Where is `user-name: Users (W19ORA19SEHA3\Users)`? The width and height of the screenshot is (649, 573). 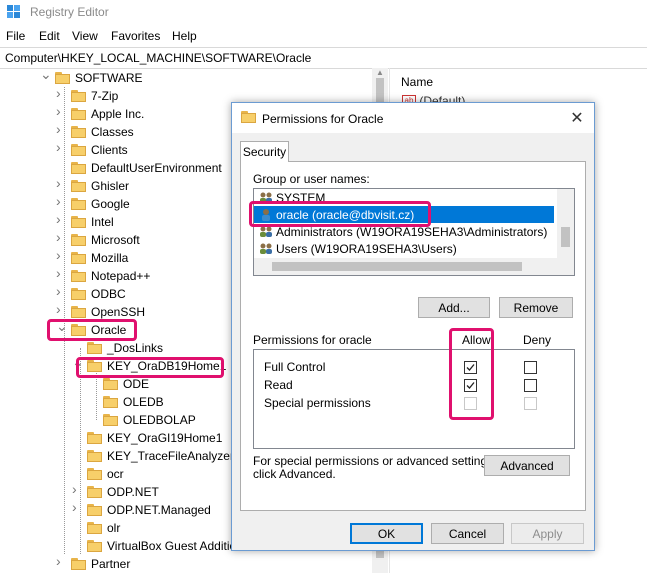
user-name: Users (W19ORA19SEHA3\Users) is located at coordinates (366, 249).